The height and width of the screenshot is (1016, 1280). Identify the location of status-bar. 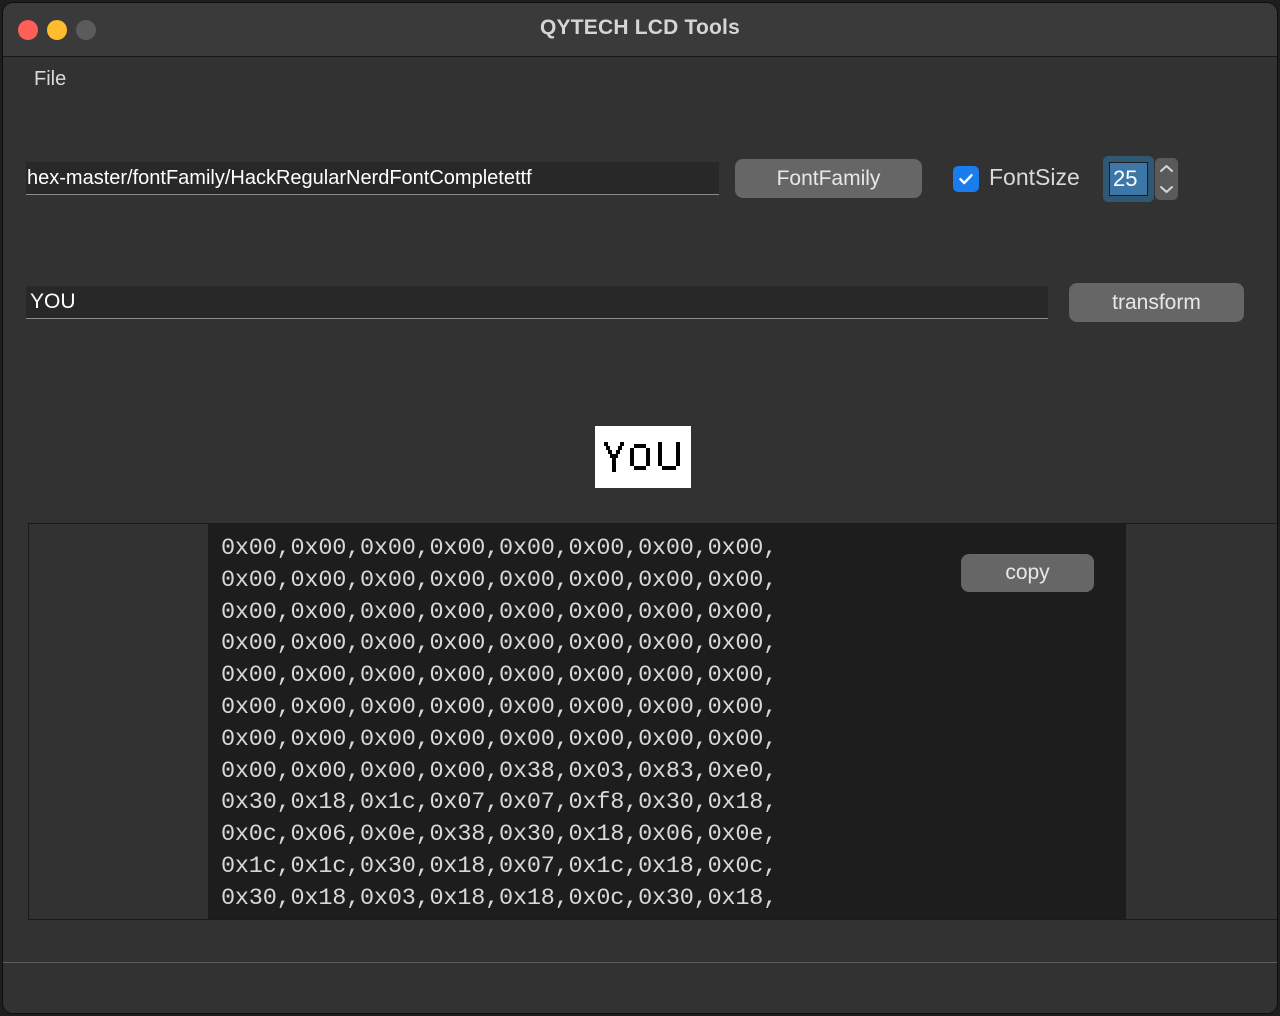
(640, 988).